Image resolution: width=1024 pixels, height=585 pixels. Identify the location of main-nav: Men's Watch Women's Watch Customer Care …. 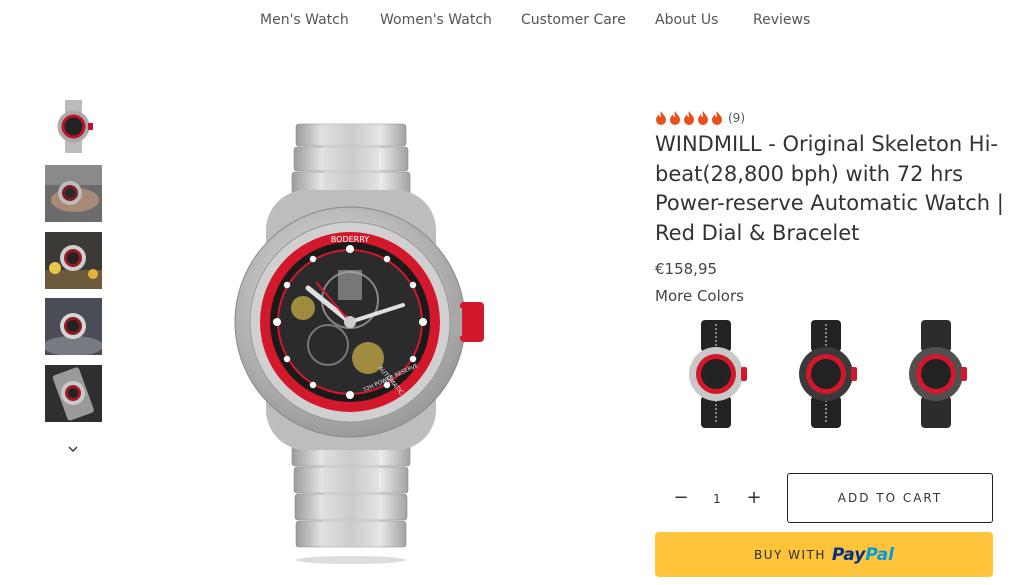
(512, 20).